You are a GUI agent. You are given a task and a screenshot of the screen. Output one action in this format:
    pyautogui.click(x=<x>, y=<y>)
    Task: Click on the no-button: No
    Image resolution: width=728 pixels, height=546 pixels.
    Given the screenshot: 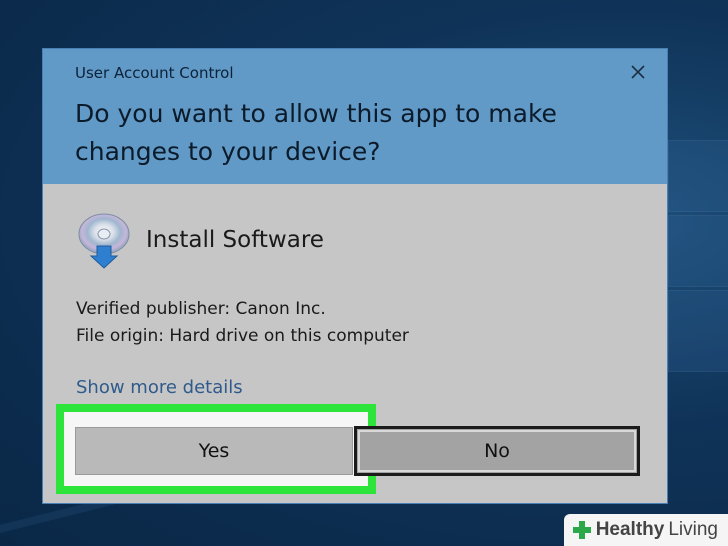 What is the action you would take?
    pyautogui.click(x=497, y=451)
    